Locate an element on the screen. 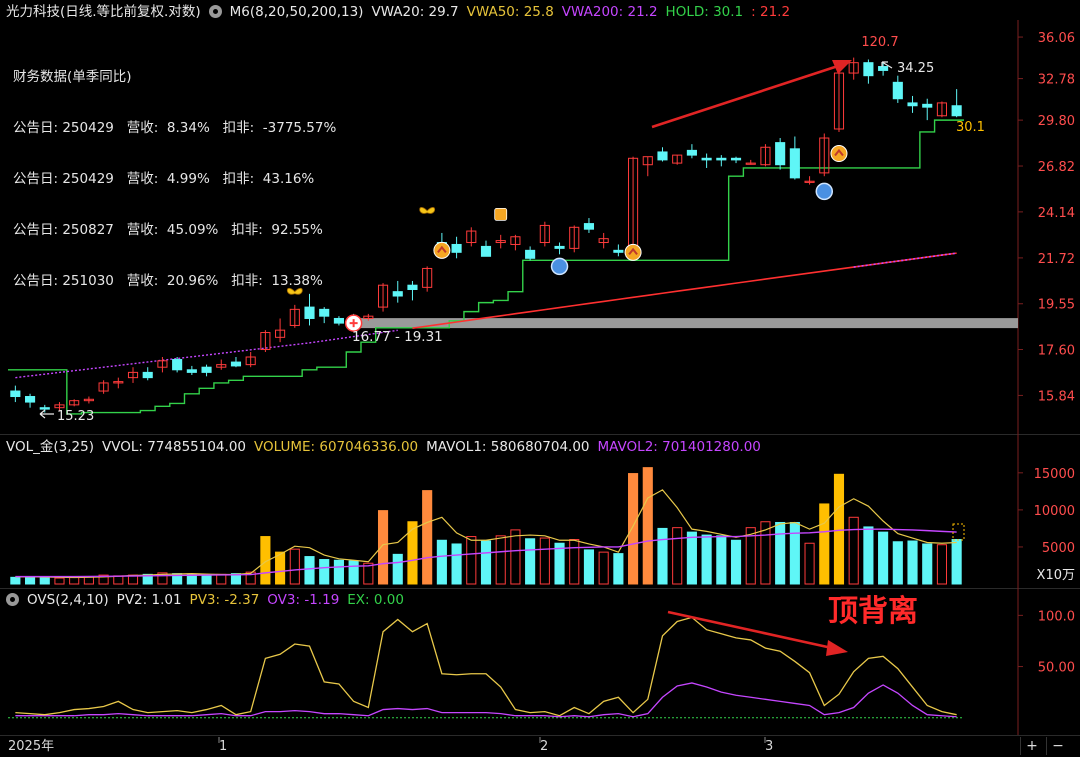 This screenshot has width=1080, height=757. price-tick-label: 17.60 is located at coordinates (1056, 351).